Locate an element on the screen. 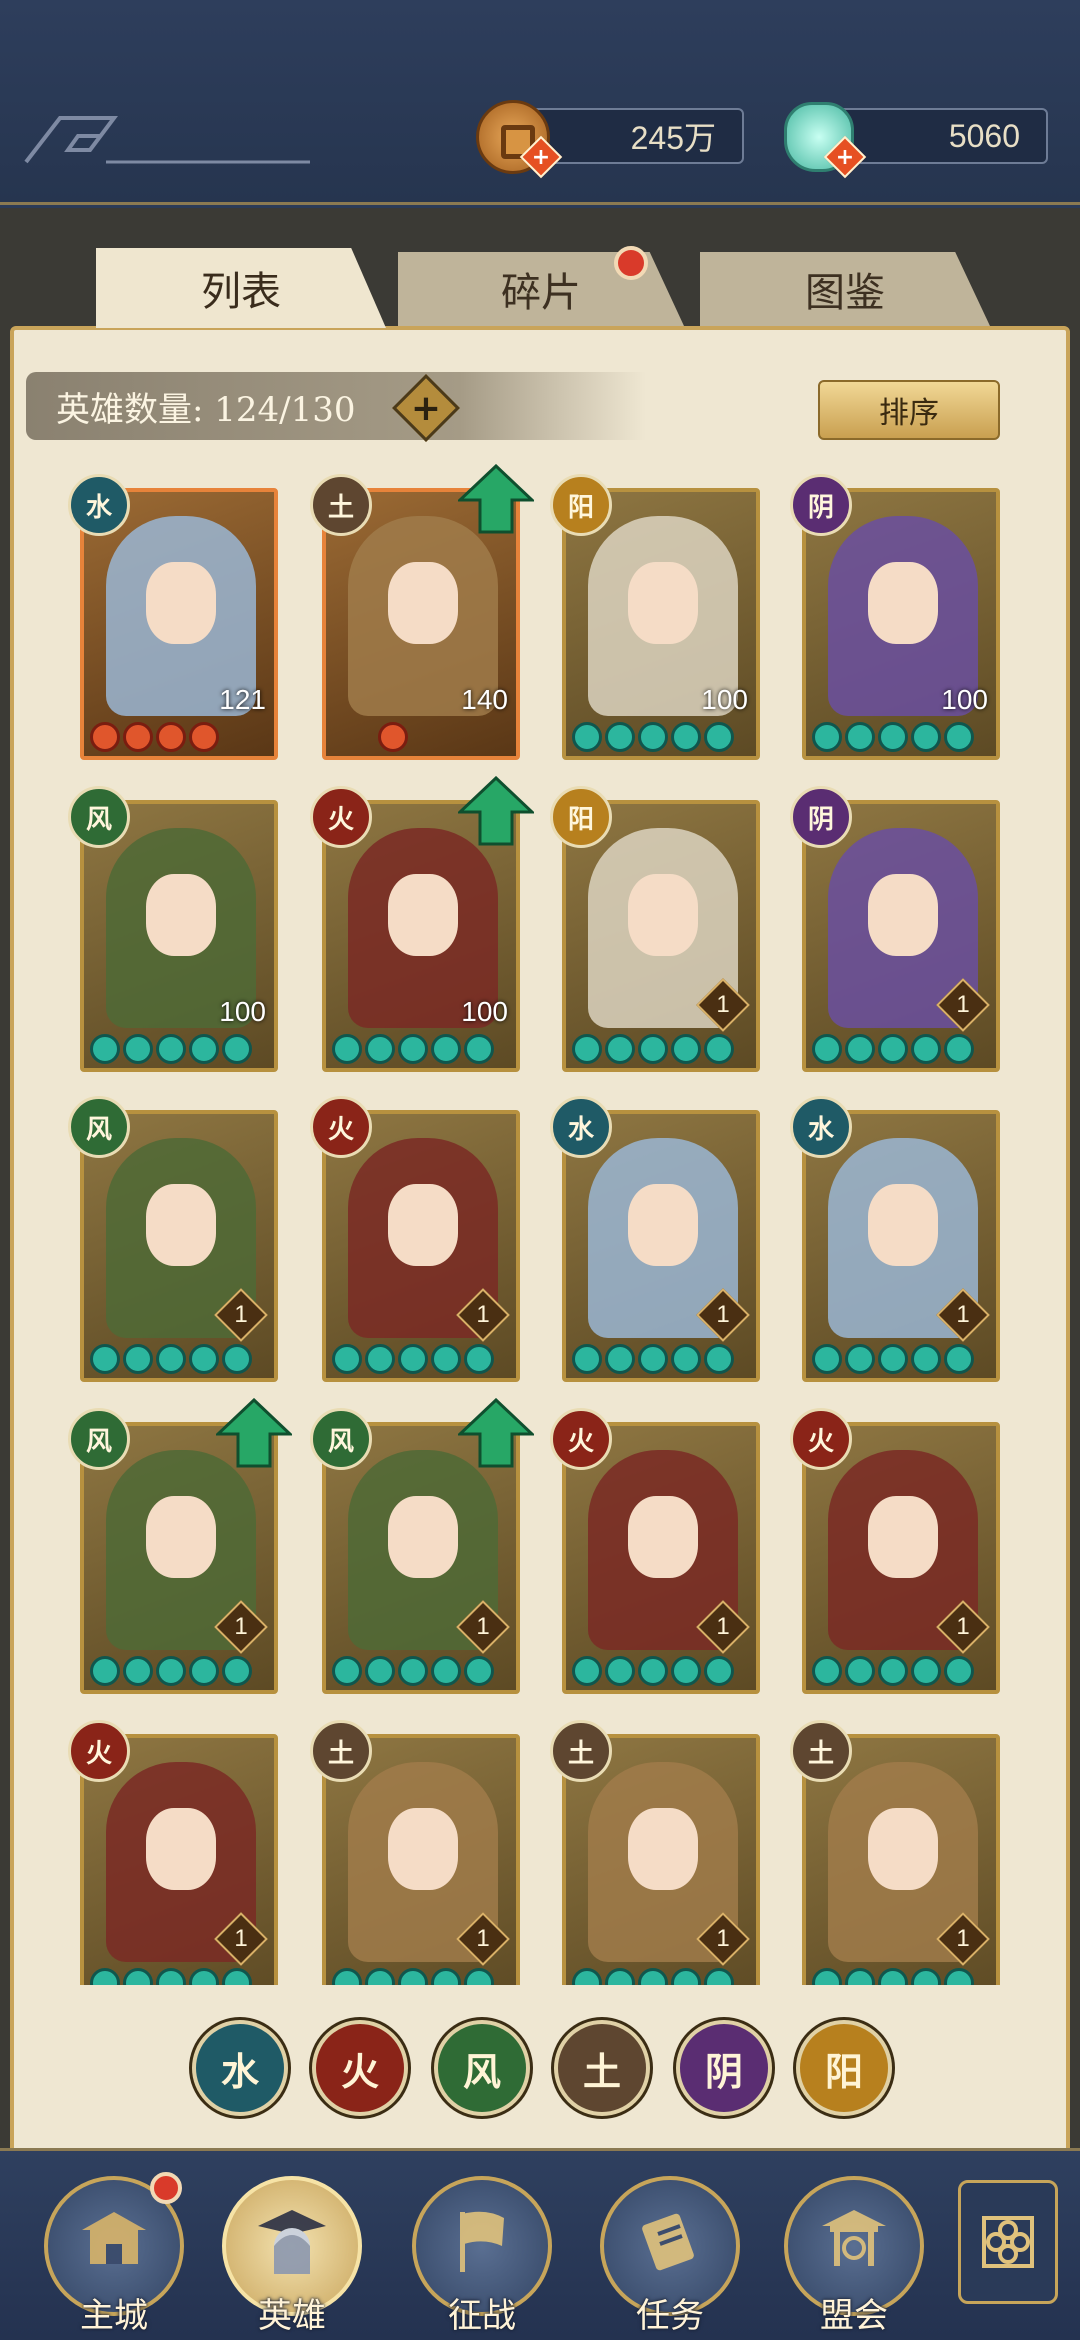 Image resolution: width=1080 pixels, height=2340 pixels. nav-battle: 征战 is located at coordinates (482, 2256).